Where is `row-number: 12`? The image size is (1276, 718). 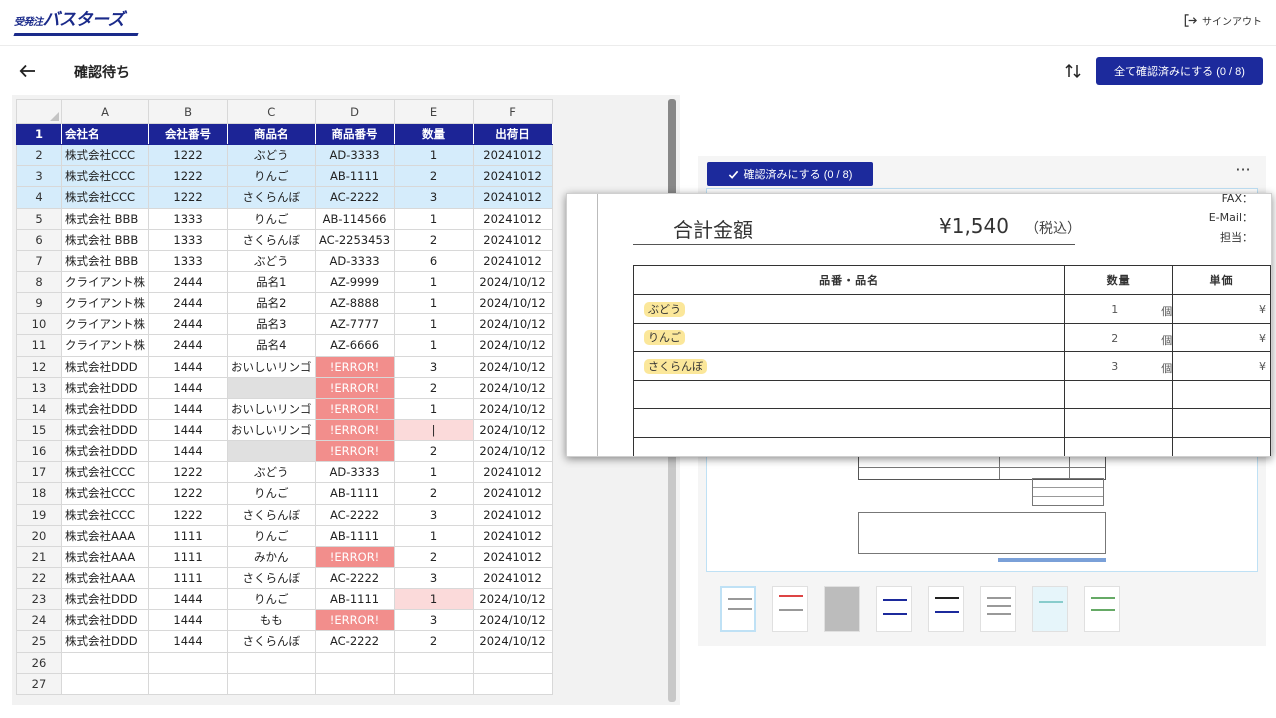 row-number: 12 is located at coordinates (39, 366).